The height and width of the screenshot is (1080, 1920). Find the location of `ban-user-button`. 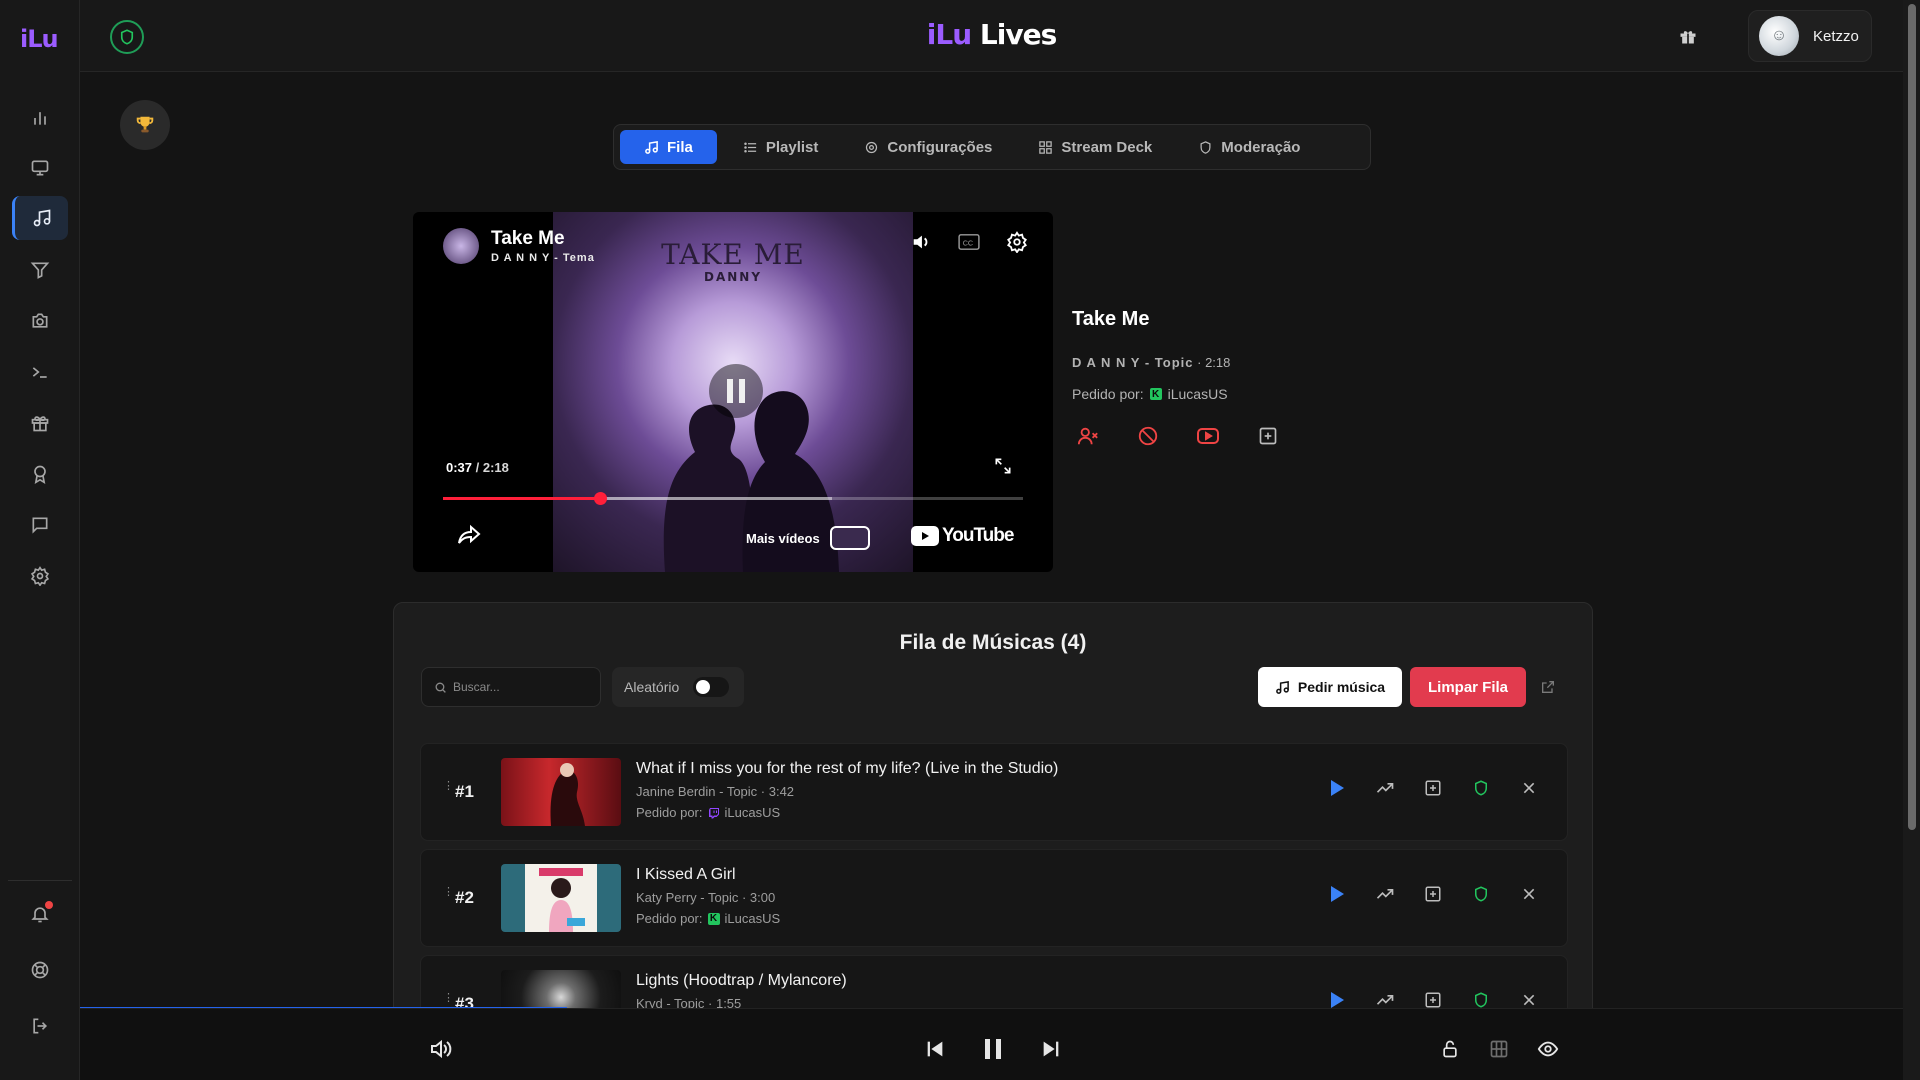

ban-user-button is located at coordinates (1088, 436).